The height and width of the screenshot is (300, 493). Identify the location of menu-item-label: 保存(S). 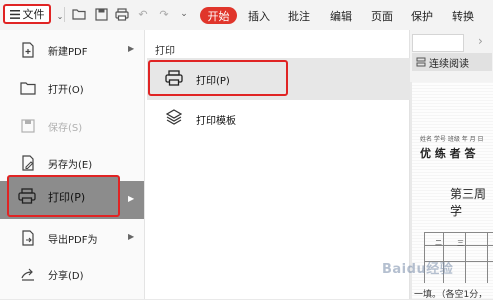
(65, 128).